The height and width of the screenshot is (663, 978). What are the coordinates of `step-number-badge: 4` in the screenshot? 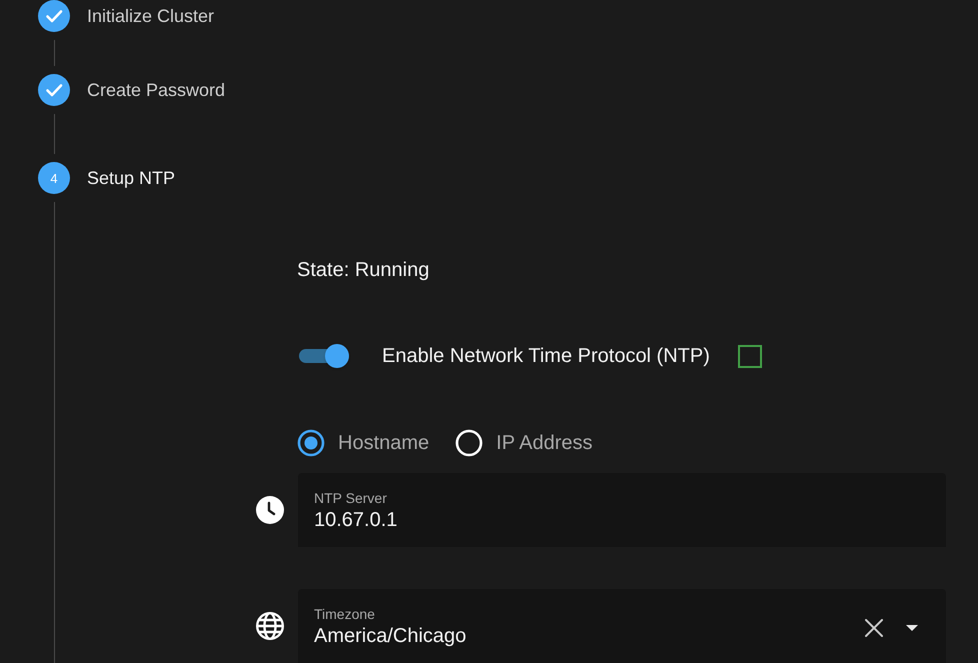 It's located at (54, 178).